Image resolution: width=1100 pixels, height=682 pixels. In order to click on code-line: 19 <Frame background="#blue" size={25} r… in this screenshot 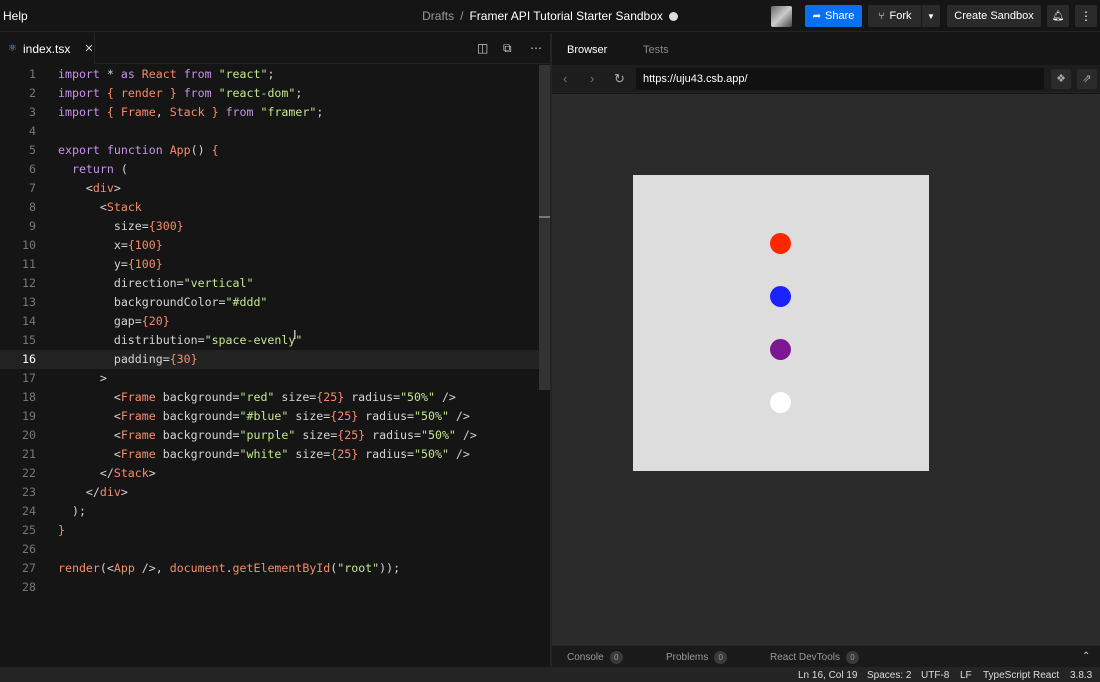, I will do `click(275, 416)`.